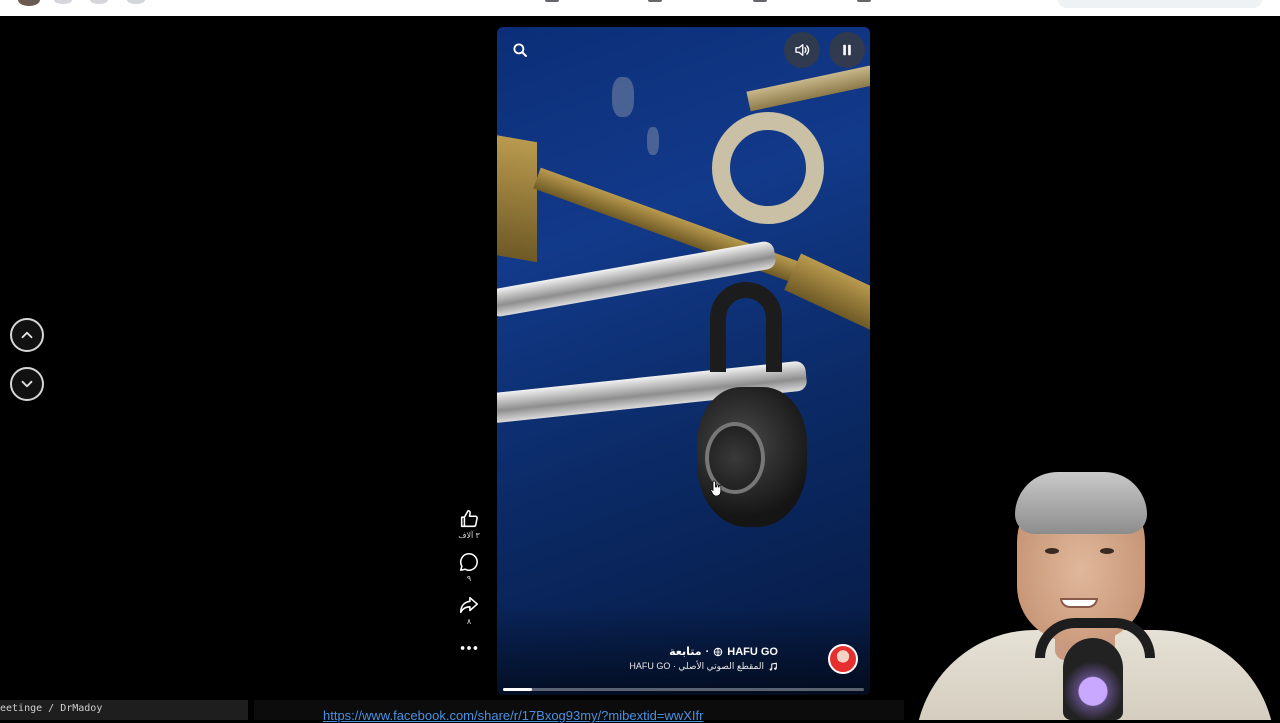  Describe the element at coordinates (760, 1) in the screenshot. I see `marketplace-nav-icon` at that location.